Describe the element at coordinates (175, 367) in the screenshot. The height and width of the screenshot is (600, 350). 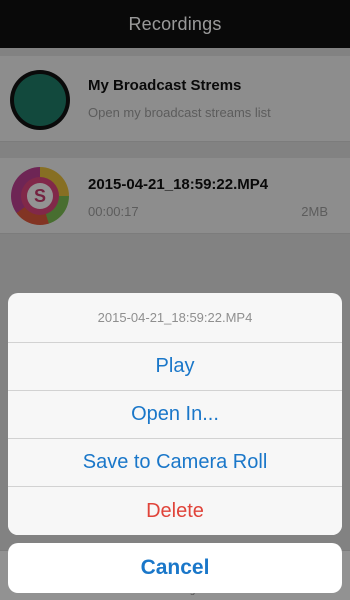
I see `play-button: Play` at that location.